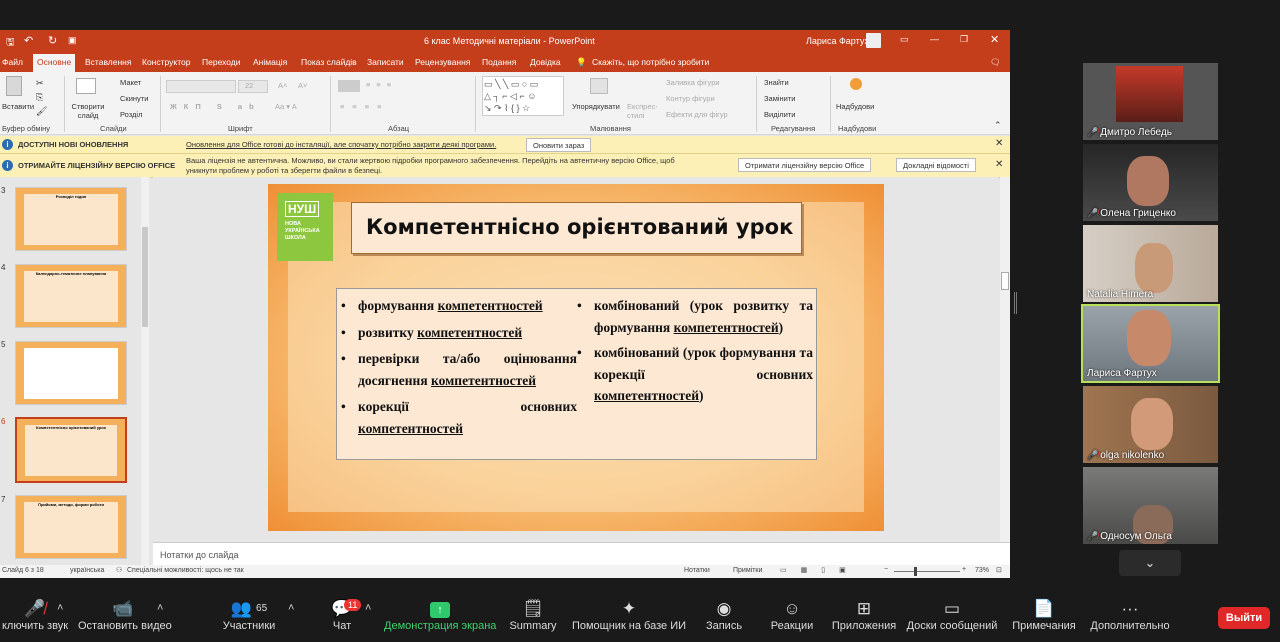 The image size is (1280, 642). What do you see at coordinates (71, 219) in the screenshot?
I see `slide-thumbnail-3: Розподіл годин` at bounding box center [71, 219].